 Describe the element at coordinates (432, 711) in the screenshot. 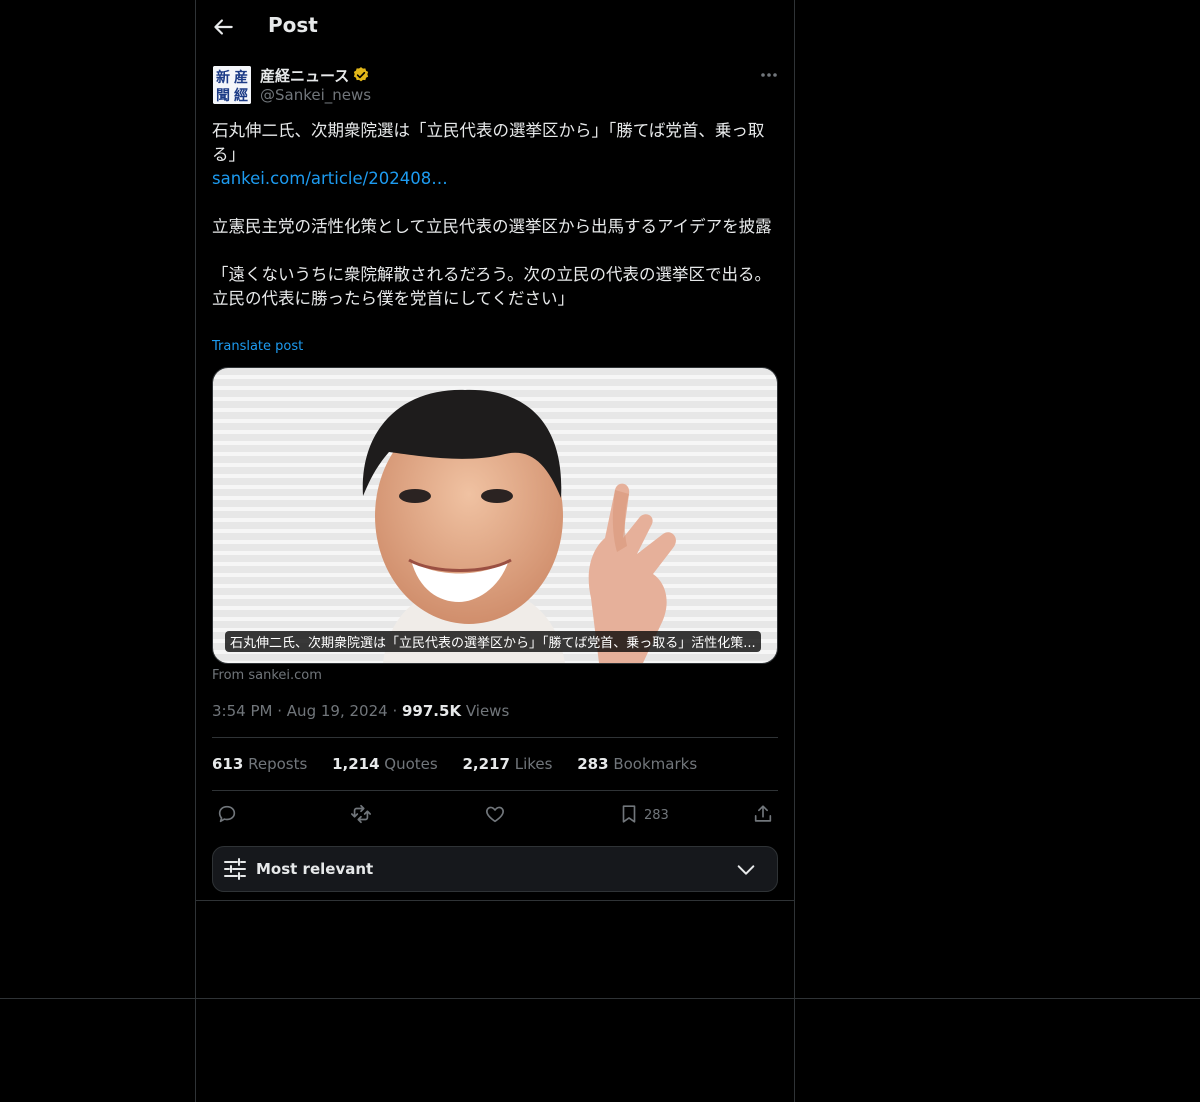

I see `views-count: 997.5K` at that location.